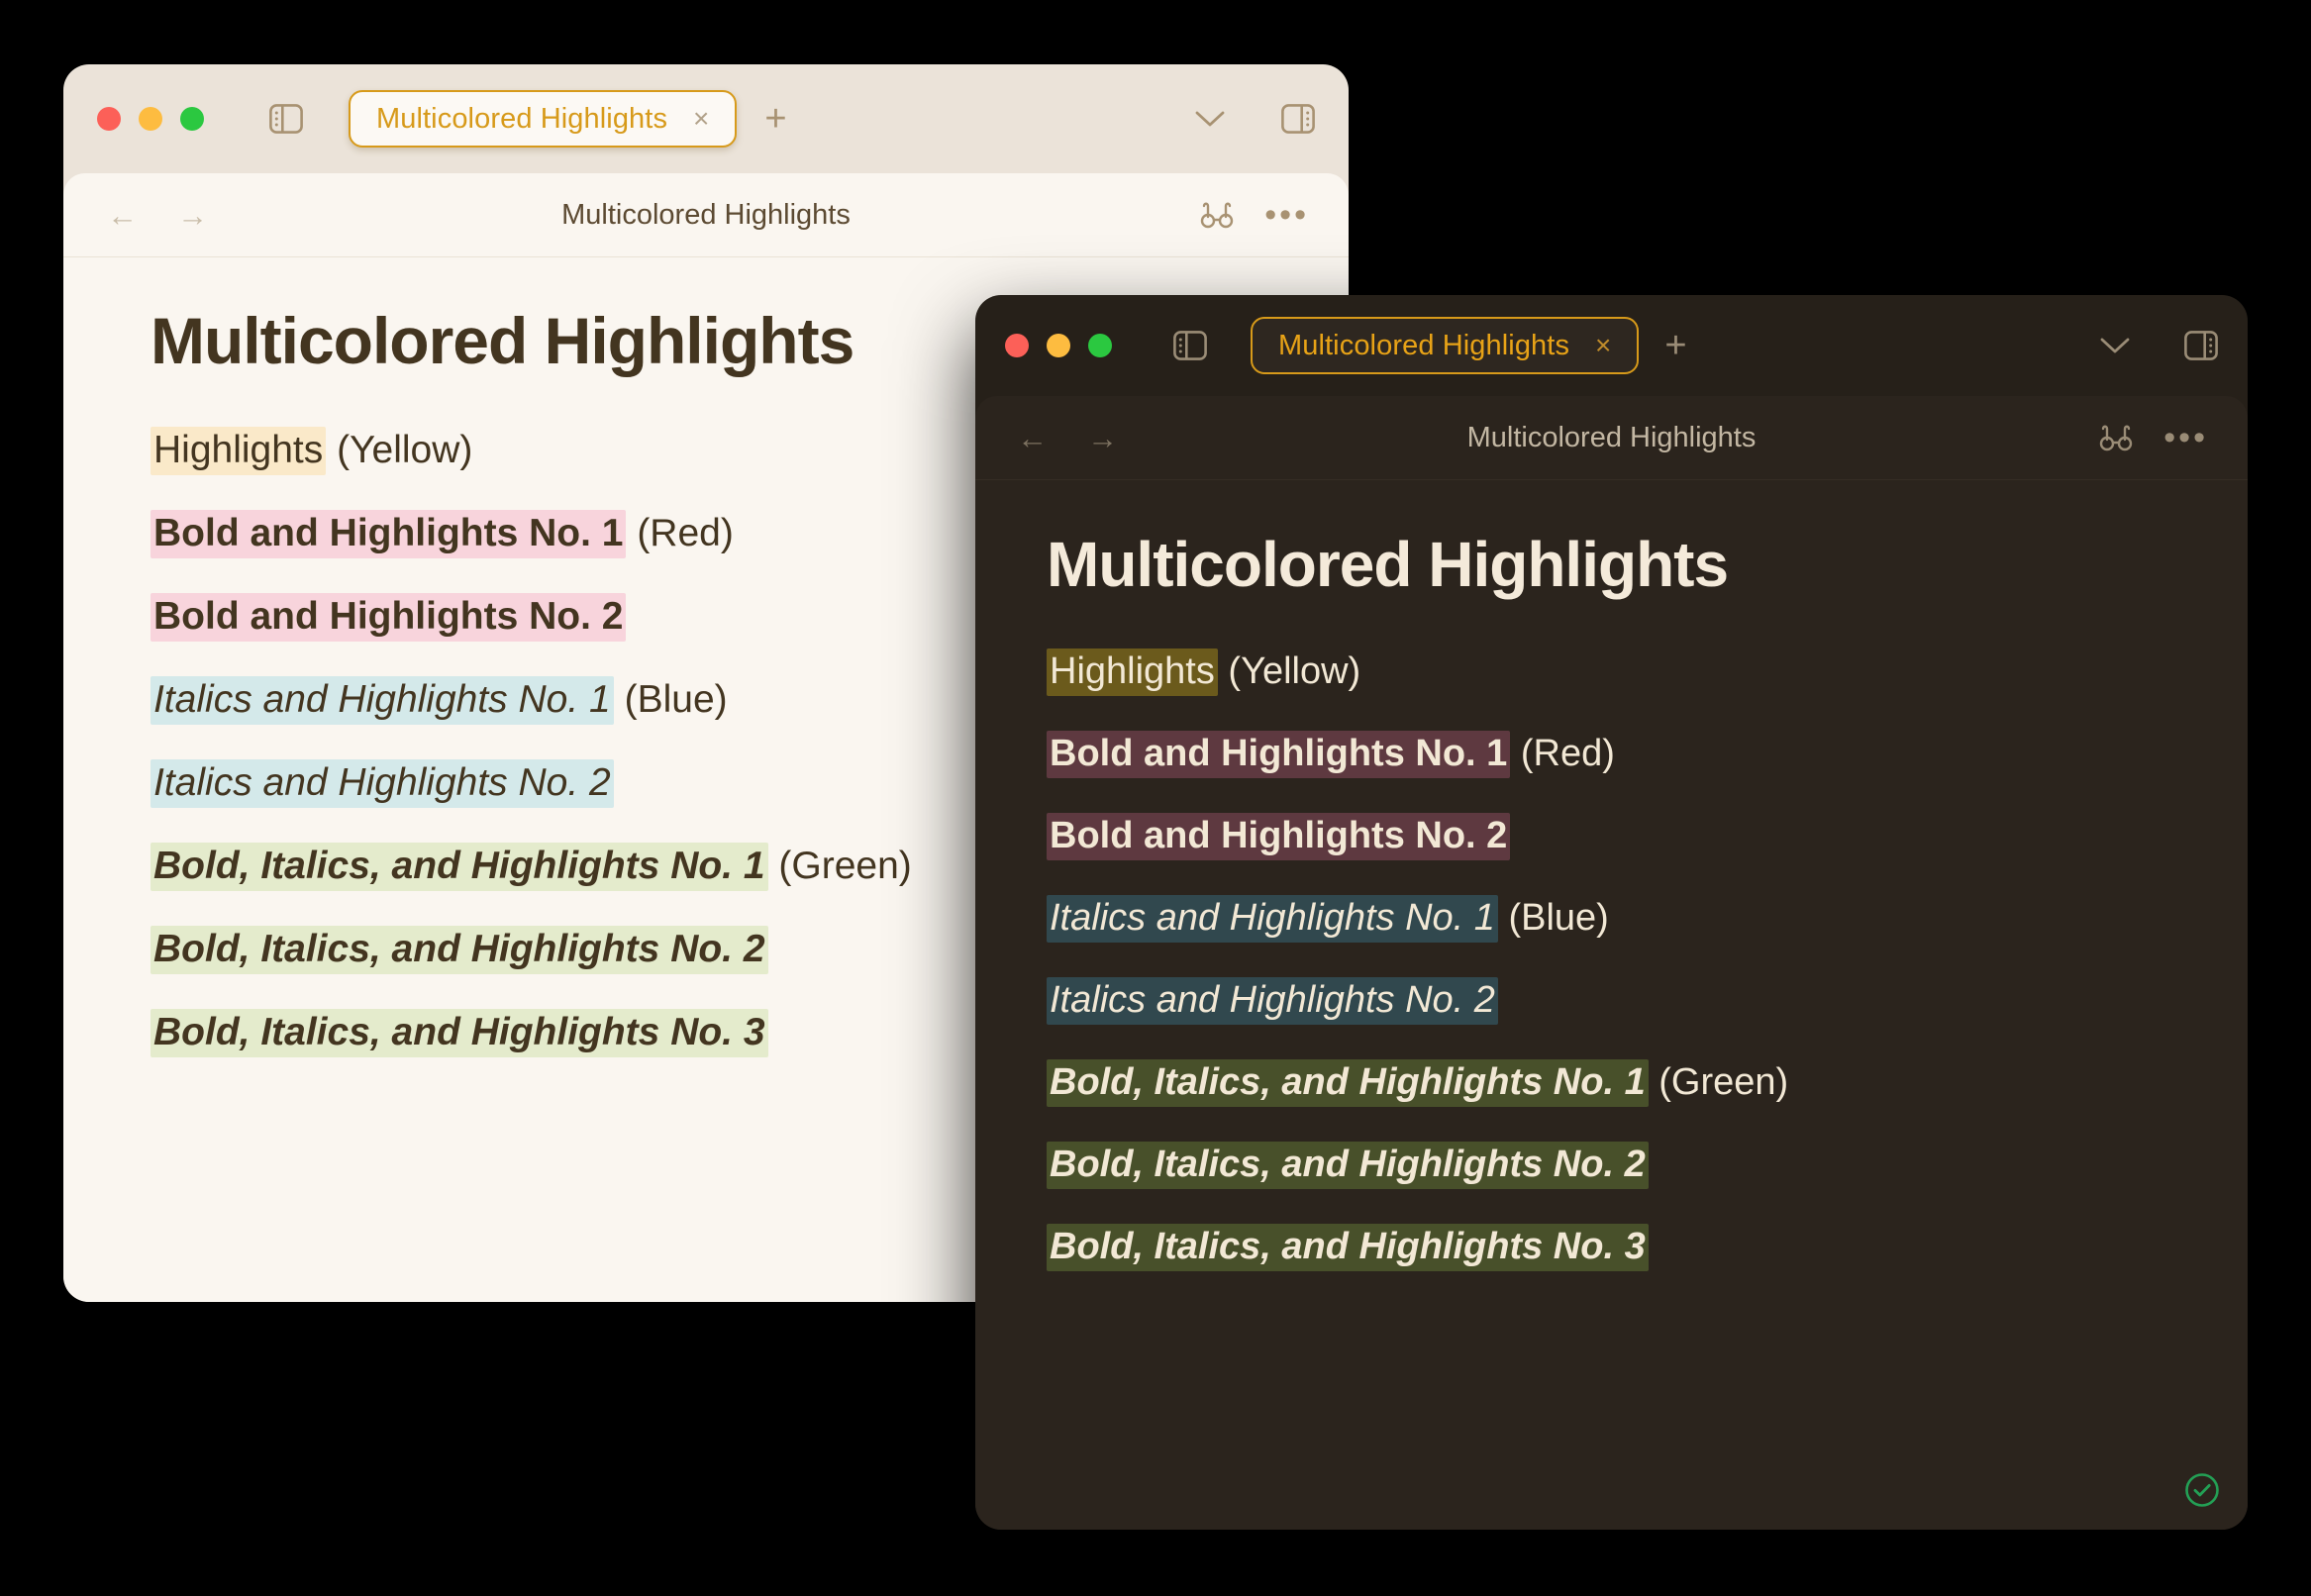 This screenshot has height=1596, width=2311. I want to click on highlight-line: Highlights (Yellow), so click(1647, 672).